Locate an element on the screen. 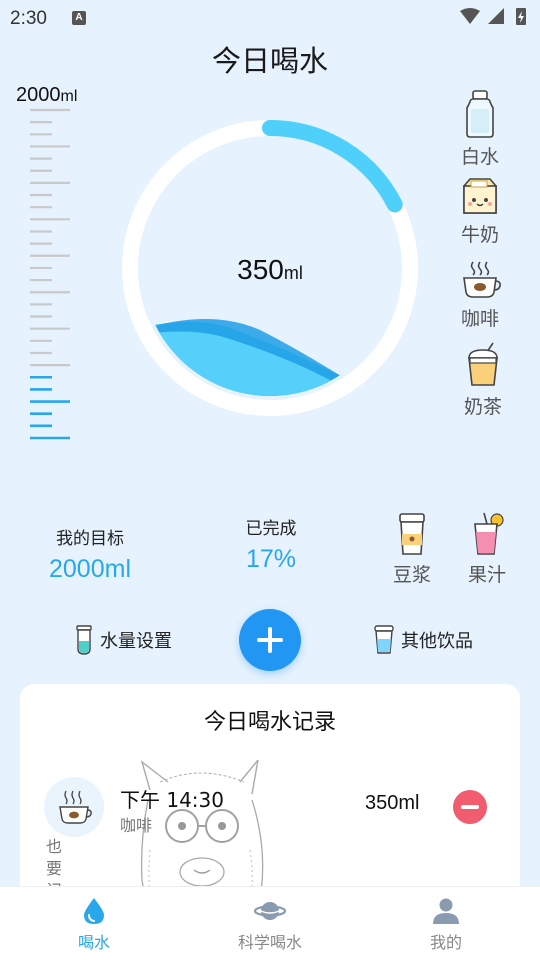  drink-juice-button: 果汁 is located at coordinates (487, 549).